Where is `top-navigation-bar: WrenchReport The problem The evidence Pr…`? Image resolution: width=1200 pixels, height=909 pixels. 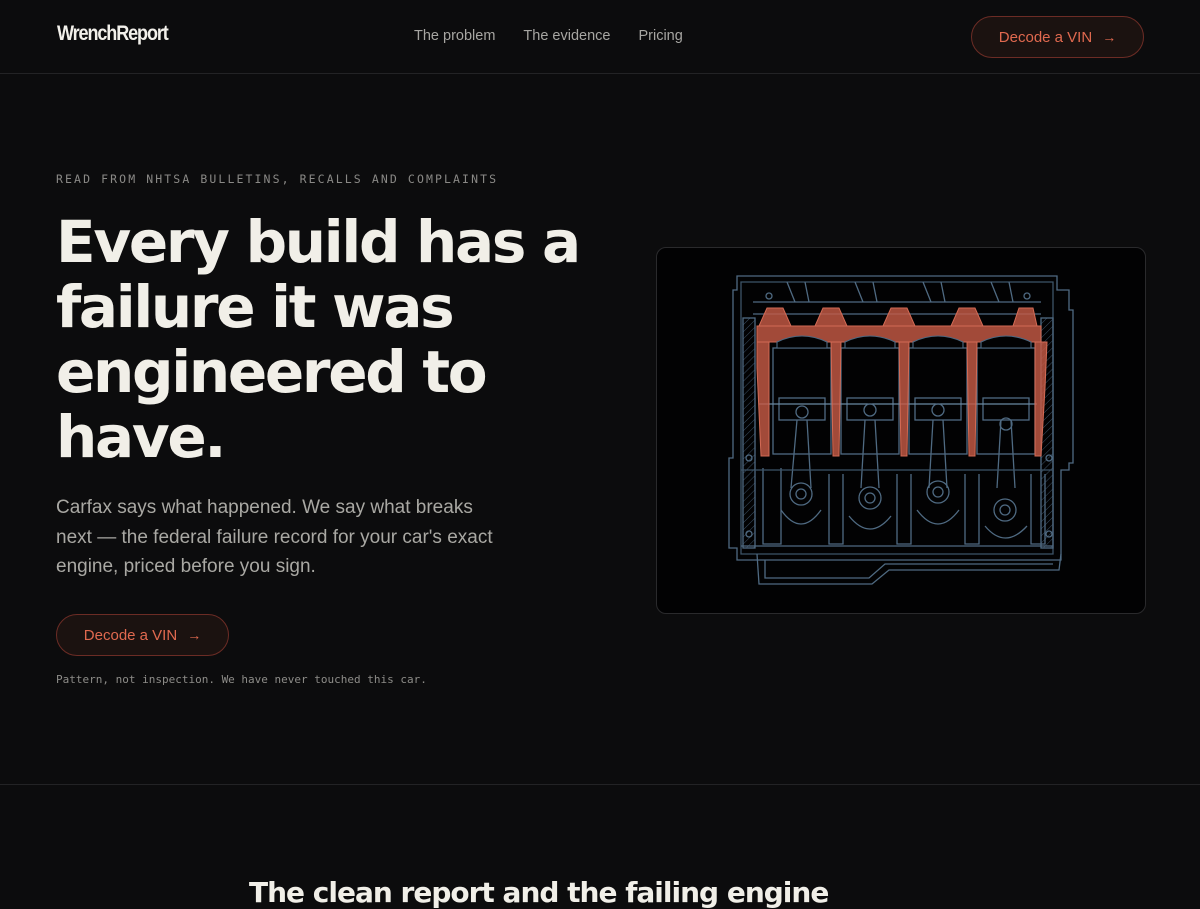 top-navigation-bar: WrenchReport The problem The evidence Pr… is located at coordinates (600, 37).